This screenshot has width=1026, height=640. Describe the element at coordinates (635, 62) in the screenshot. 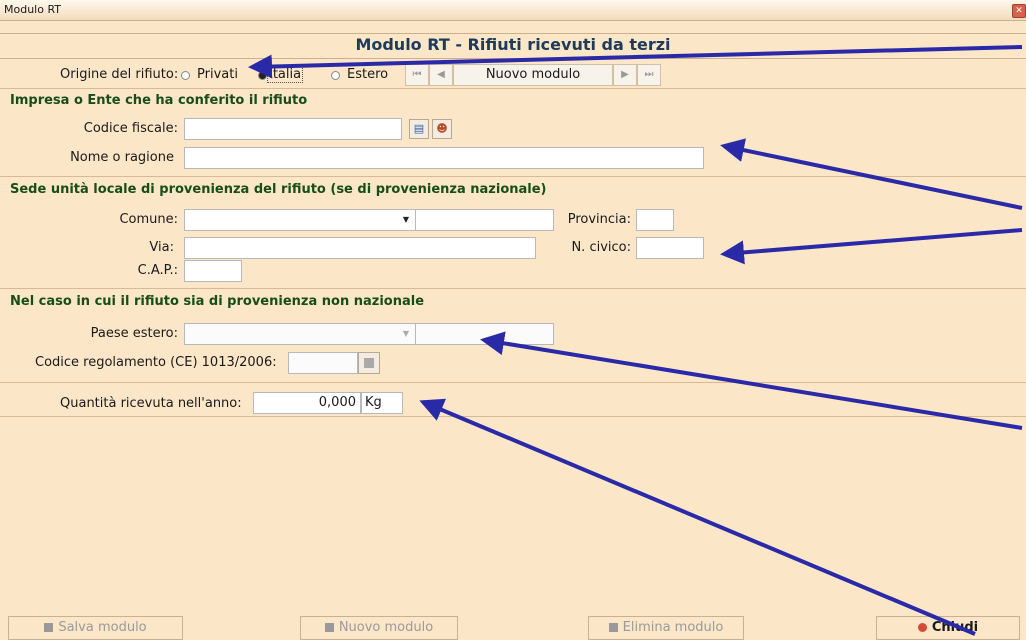

I see `arrow-to-origin` at that location.